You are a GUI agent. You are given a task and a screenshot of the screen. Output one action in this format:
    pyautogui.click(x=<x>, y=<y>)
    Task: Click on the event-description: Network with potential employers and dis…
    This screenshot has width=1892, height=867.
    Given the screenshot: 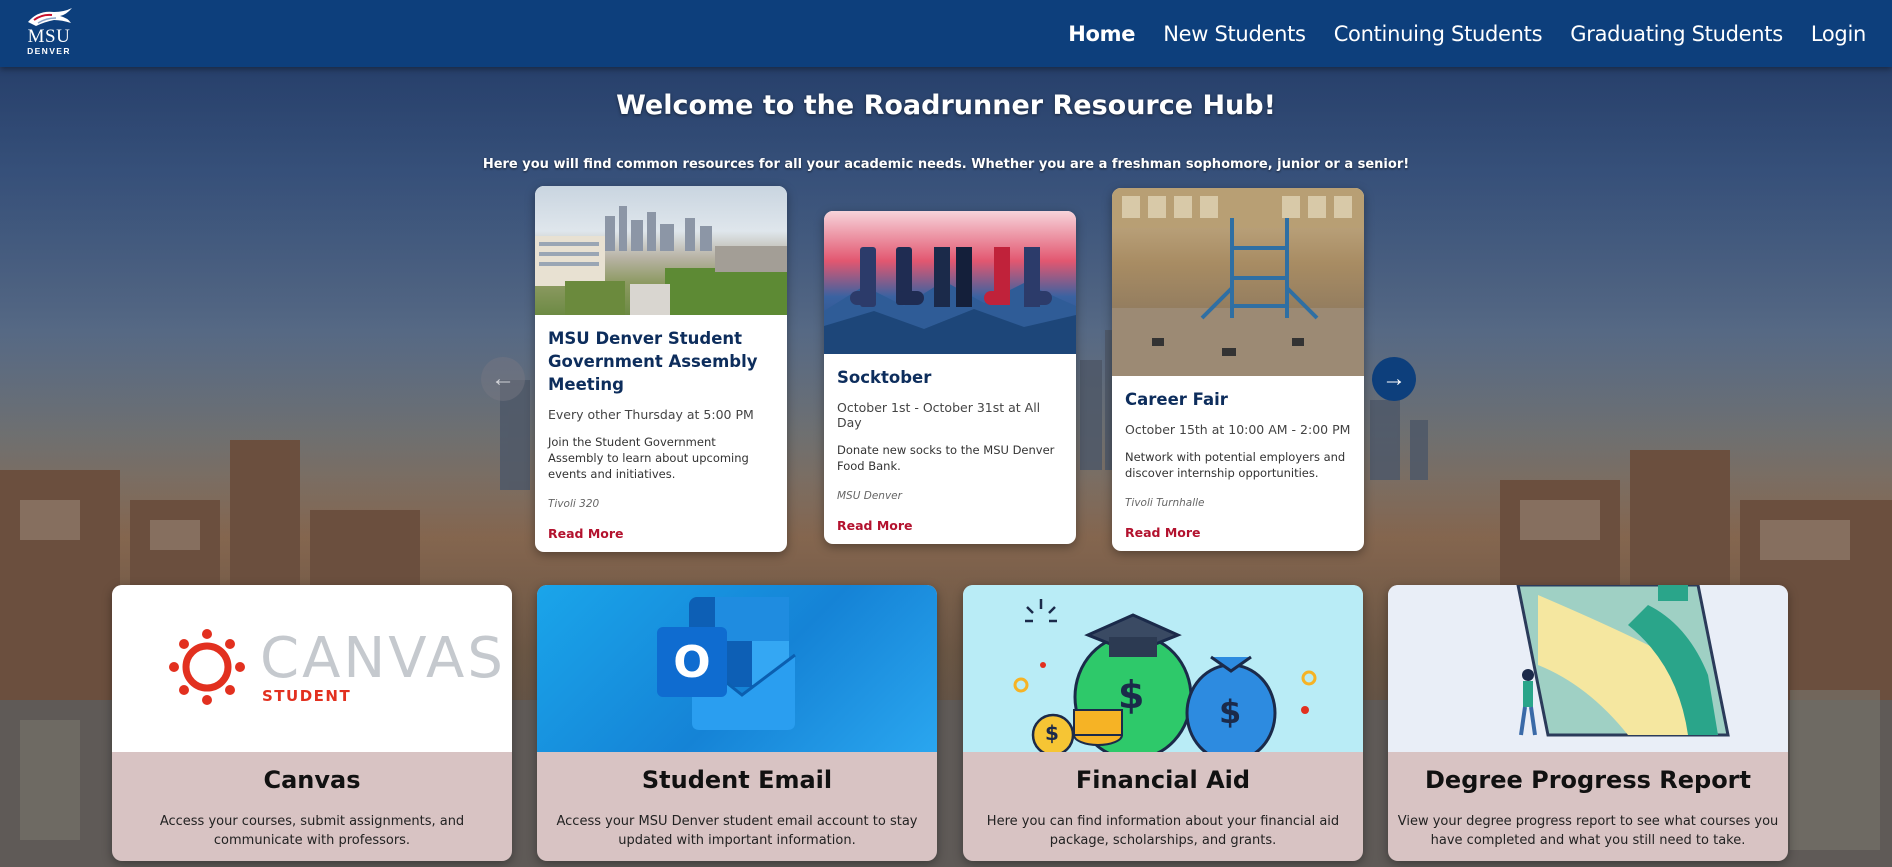 What is the action you would take?
    pyautogui.click(x=1235, y=465)
    